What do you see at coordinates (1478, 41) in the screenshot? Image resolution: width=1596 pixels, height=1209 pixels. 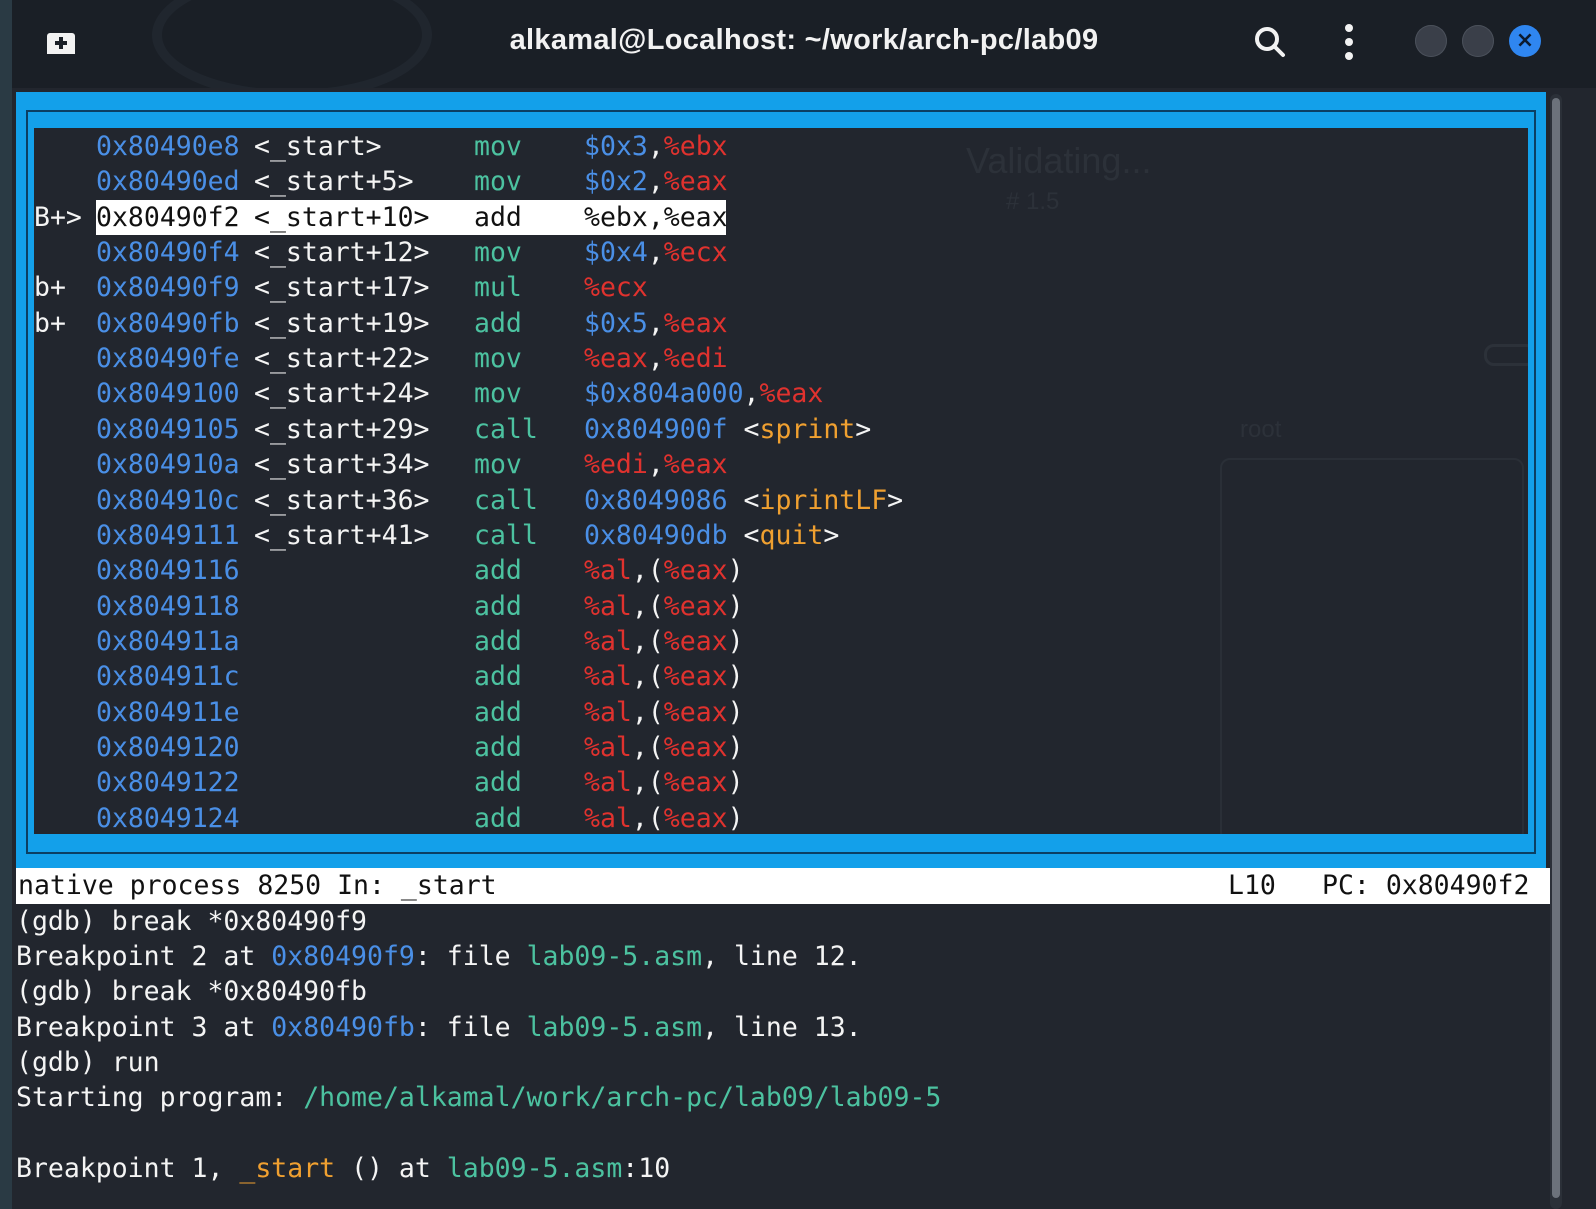 I see `maximize-icon` at bounding box center [1478, 41].